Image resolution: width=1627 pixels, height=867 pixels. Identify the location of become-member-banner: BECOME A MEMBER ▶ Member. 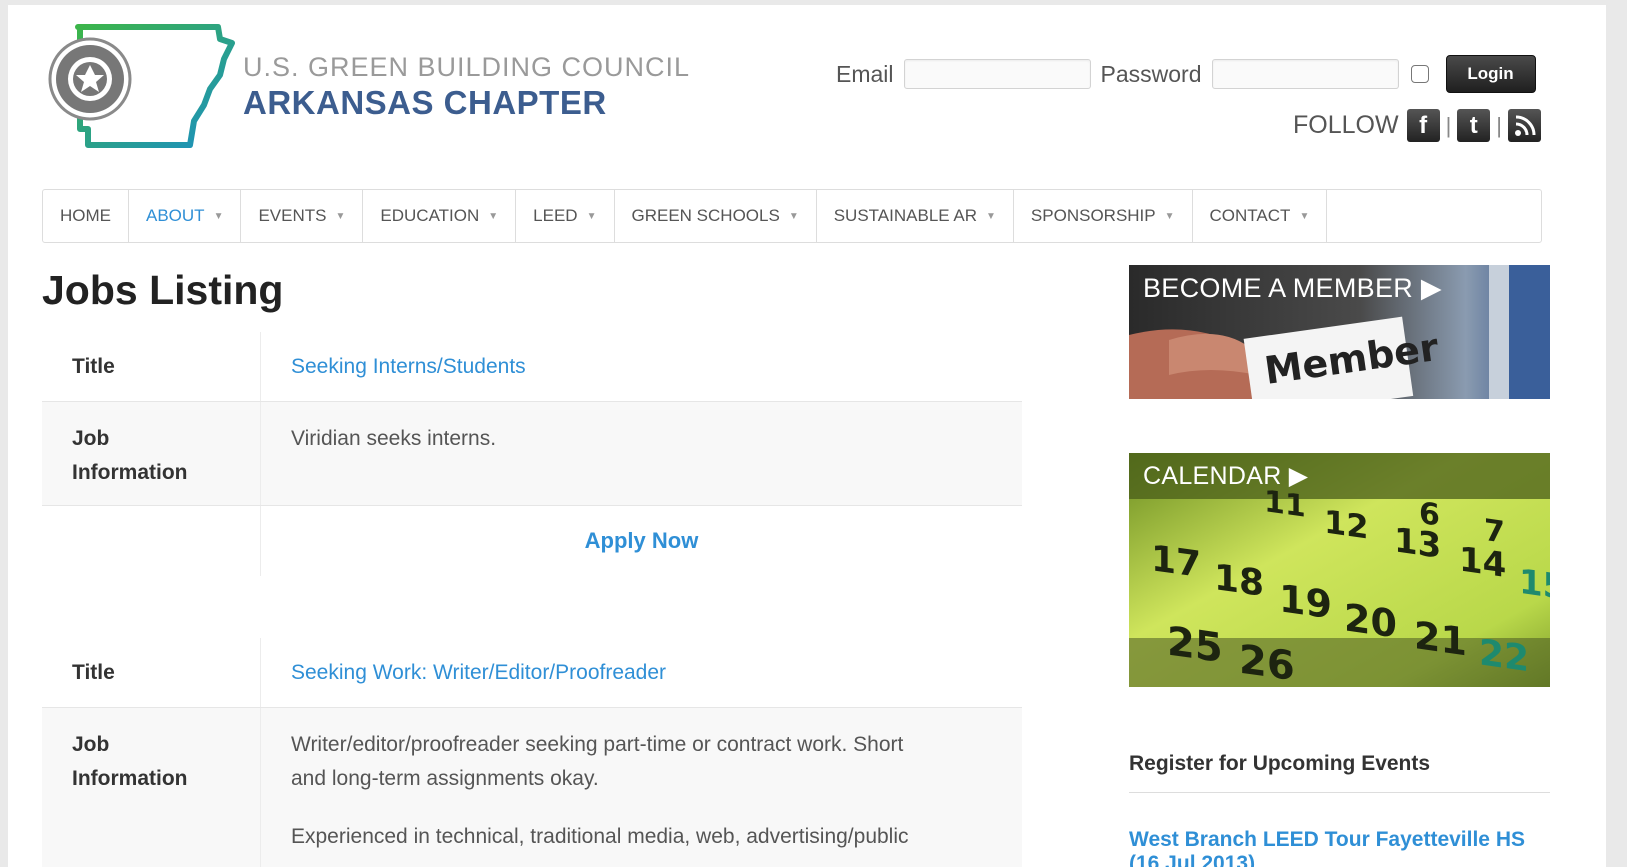
(1339, 332).